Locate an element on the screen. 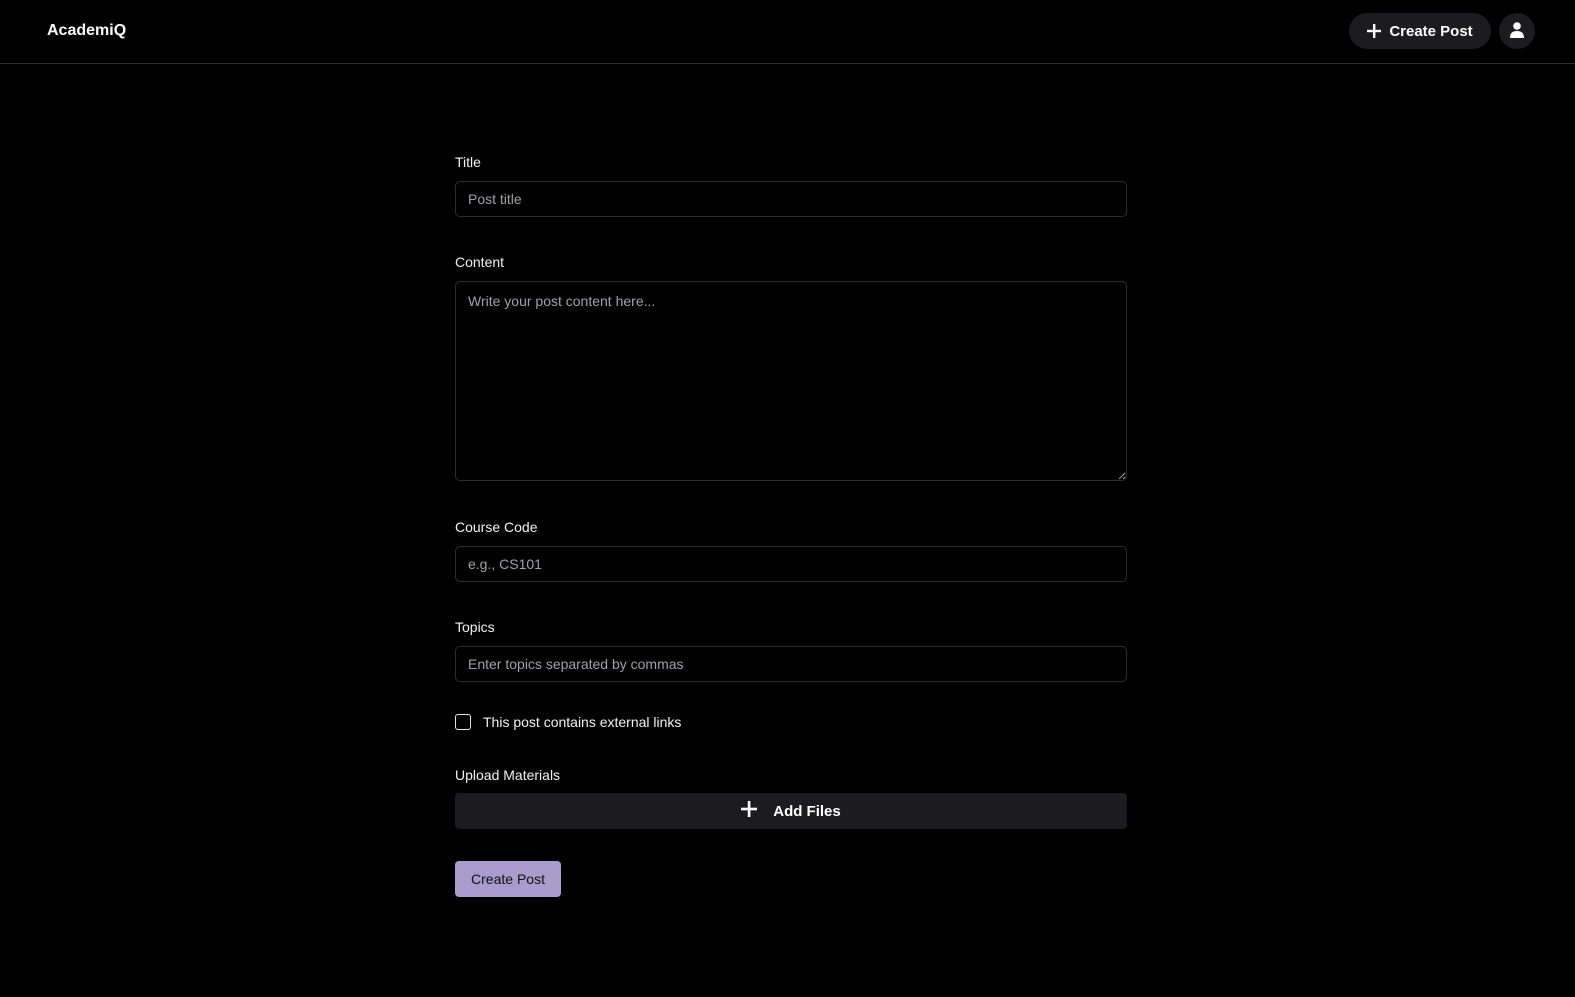 This screenshot has height=997, width=1575. topics-label: Topics is located at coordinates (475, 627).